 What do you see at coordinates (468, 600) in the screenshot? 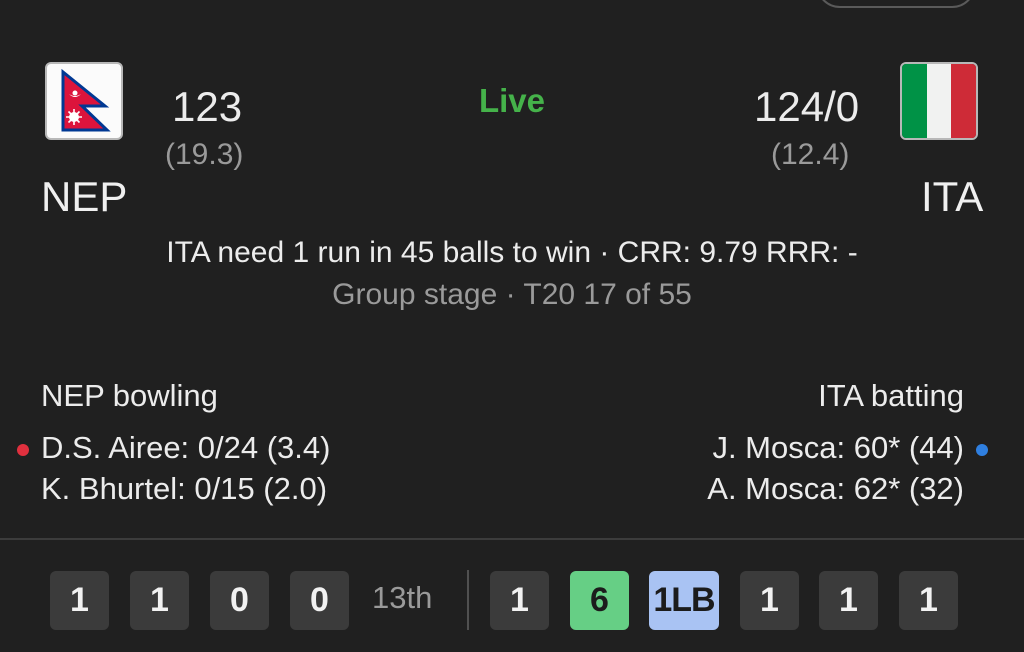
I see `over-separator` at bounding box center [468, 600].